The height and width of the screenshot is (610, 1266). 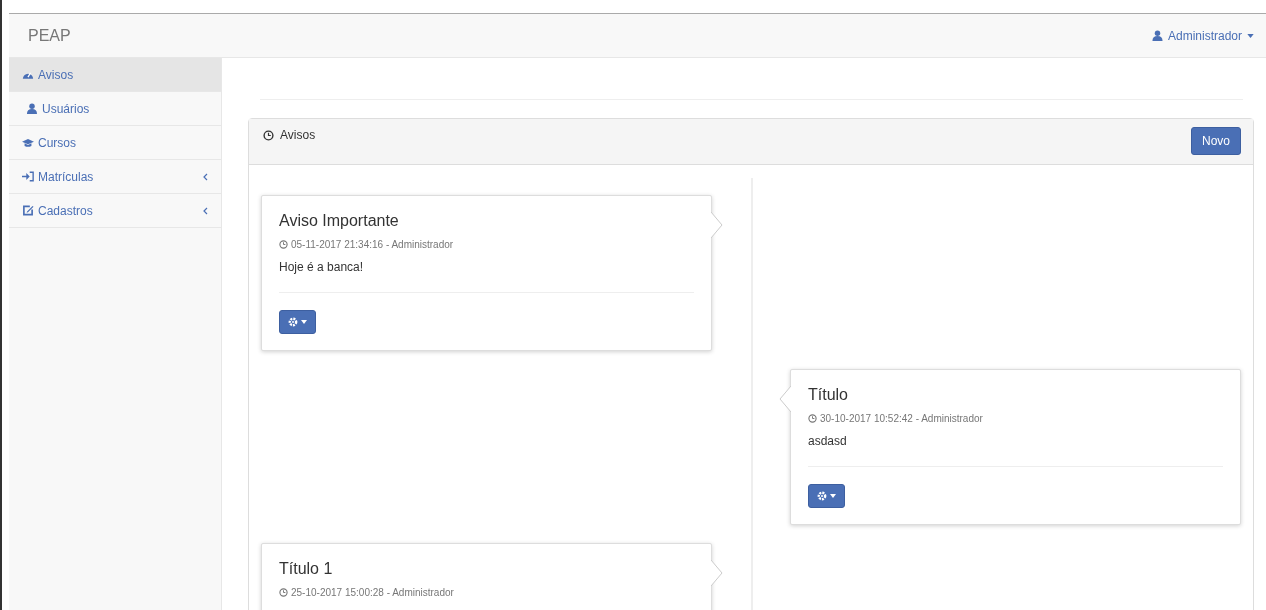 What do you see at coordinates (828, 441) in the screenshot?
I see `card-text: asdasd` at bounding box center [828, 441].